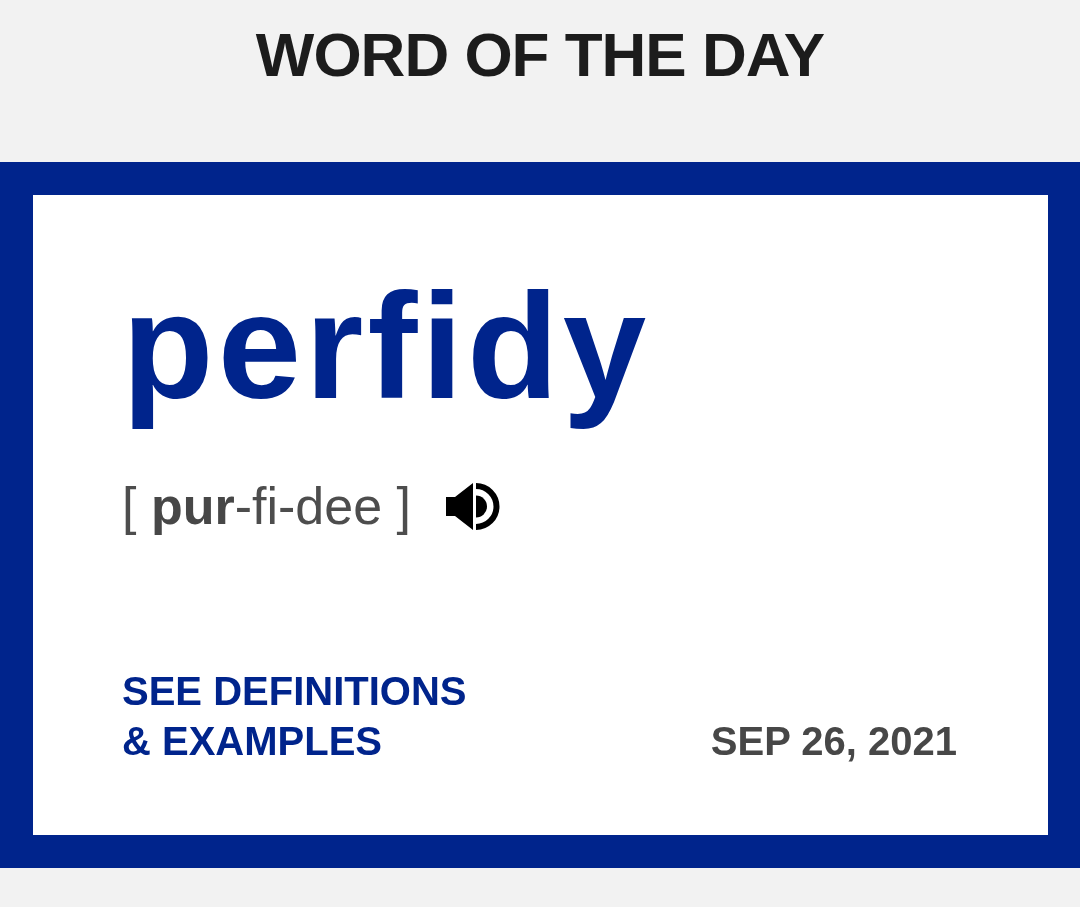 This screenshot has width=1080, height=907. What do you see at coordinates (386, 346) in the screenshot?
I see `featured-word: perfidy` at bounding box center [386, 346].